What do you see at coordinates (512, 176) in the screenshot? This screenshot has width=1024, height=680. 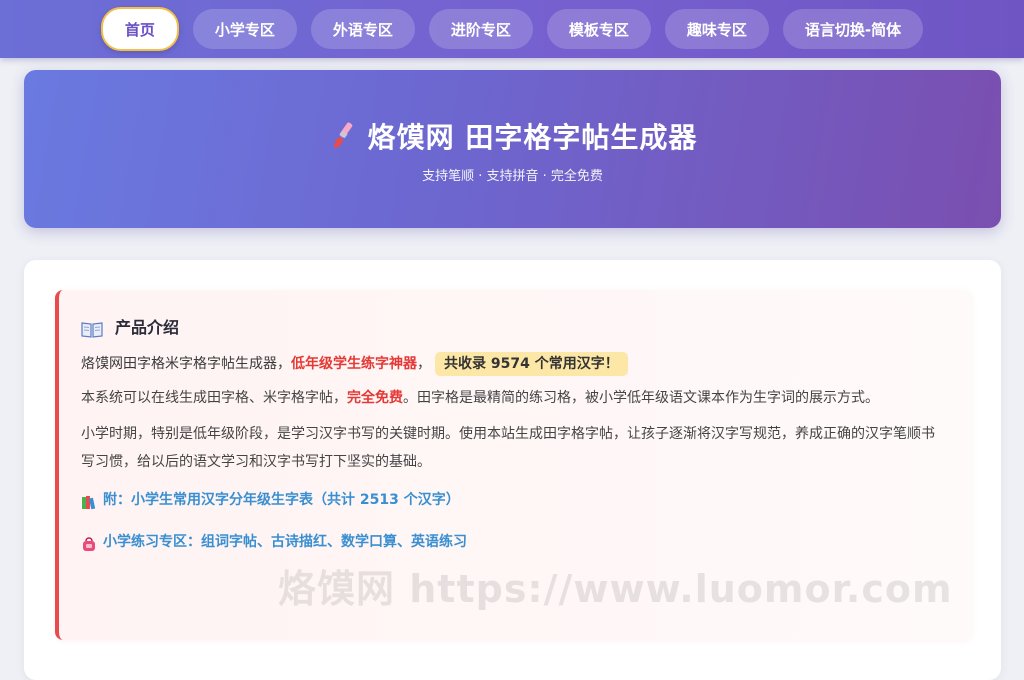 I see `hero-subtitle: 支持笔顺 · 支持拼音 · 完全免费` at bounding box center [512, 176].